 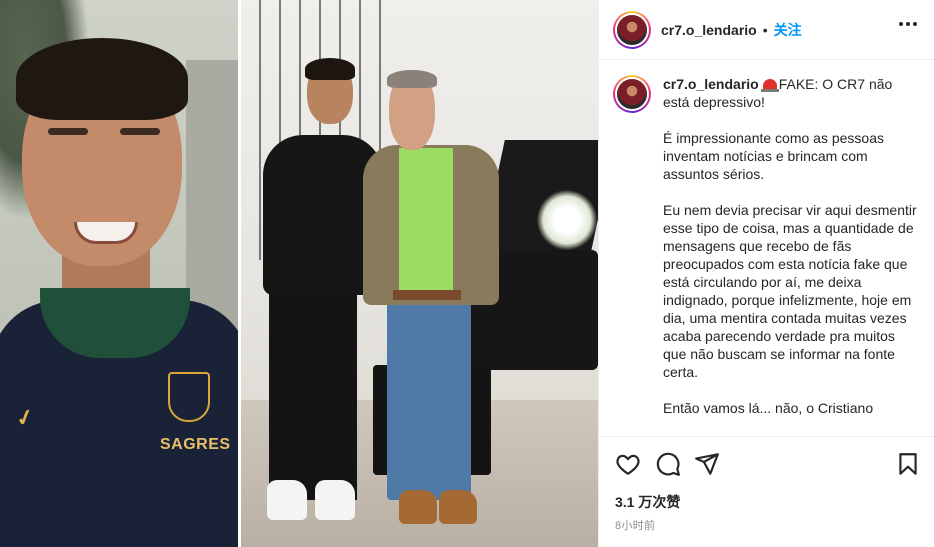 I want to click on jersey-sponsor-text: SAGRES, so click(x=195, y=444).